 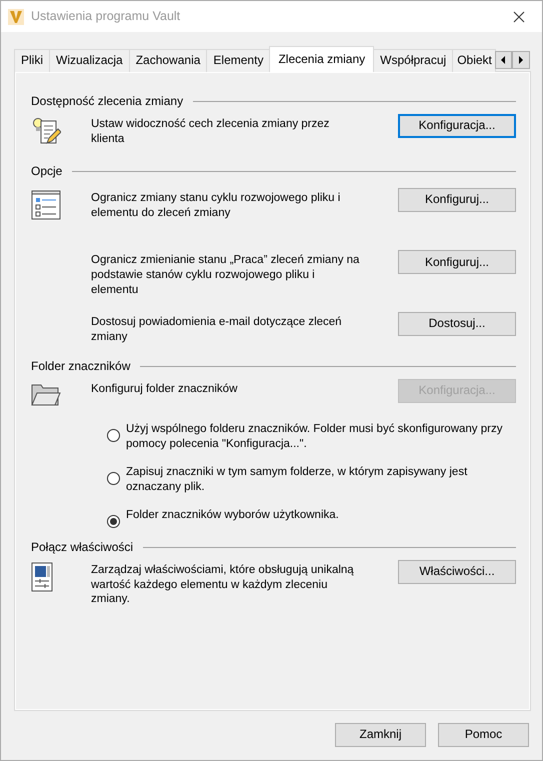 I want to click on close-icon, so click(x=519, y=16).